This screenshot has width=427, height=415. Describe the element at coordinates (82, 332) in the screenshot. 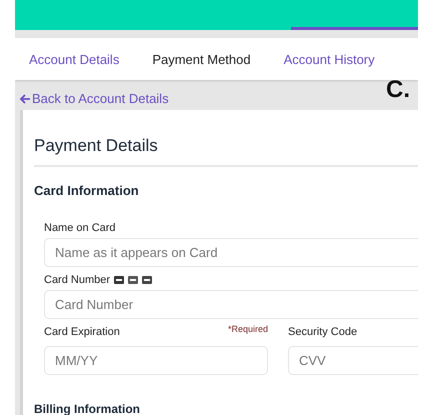

I see `field-label: Card Expiration` at that location.